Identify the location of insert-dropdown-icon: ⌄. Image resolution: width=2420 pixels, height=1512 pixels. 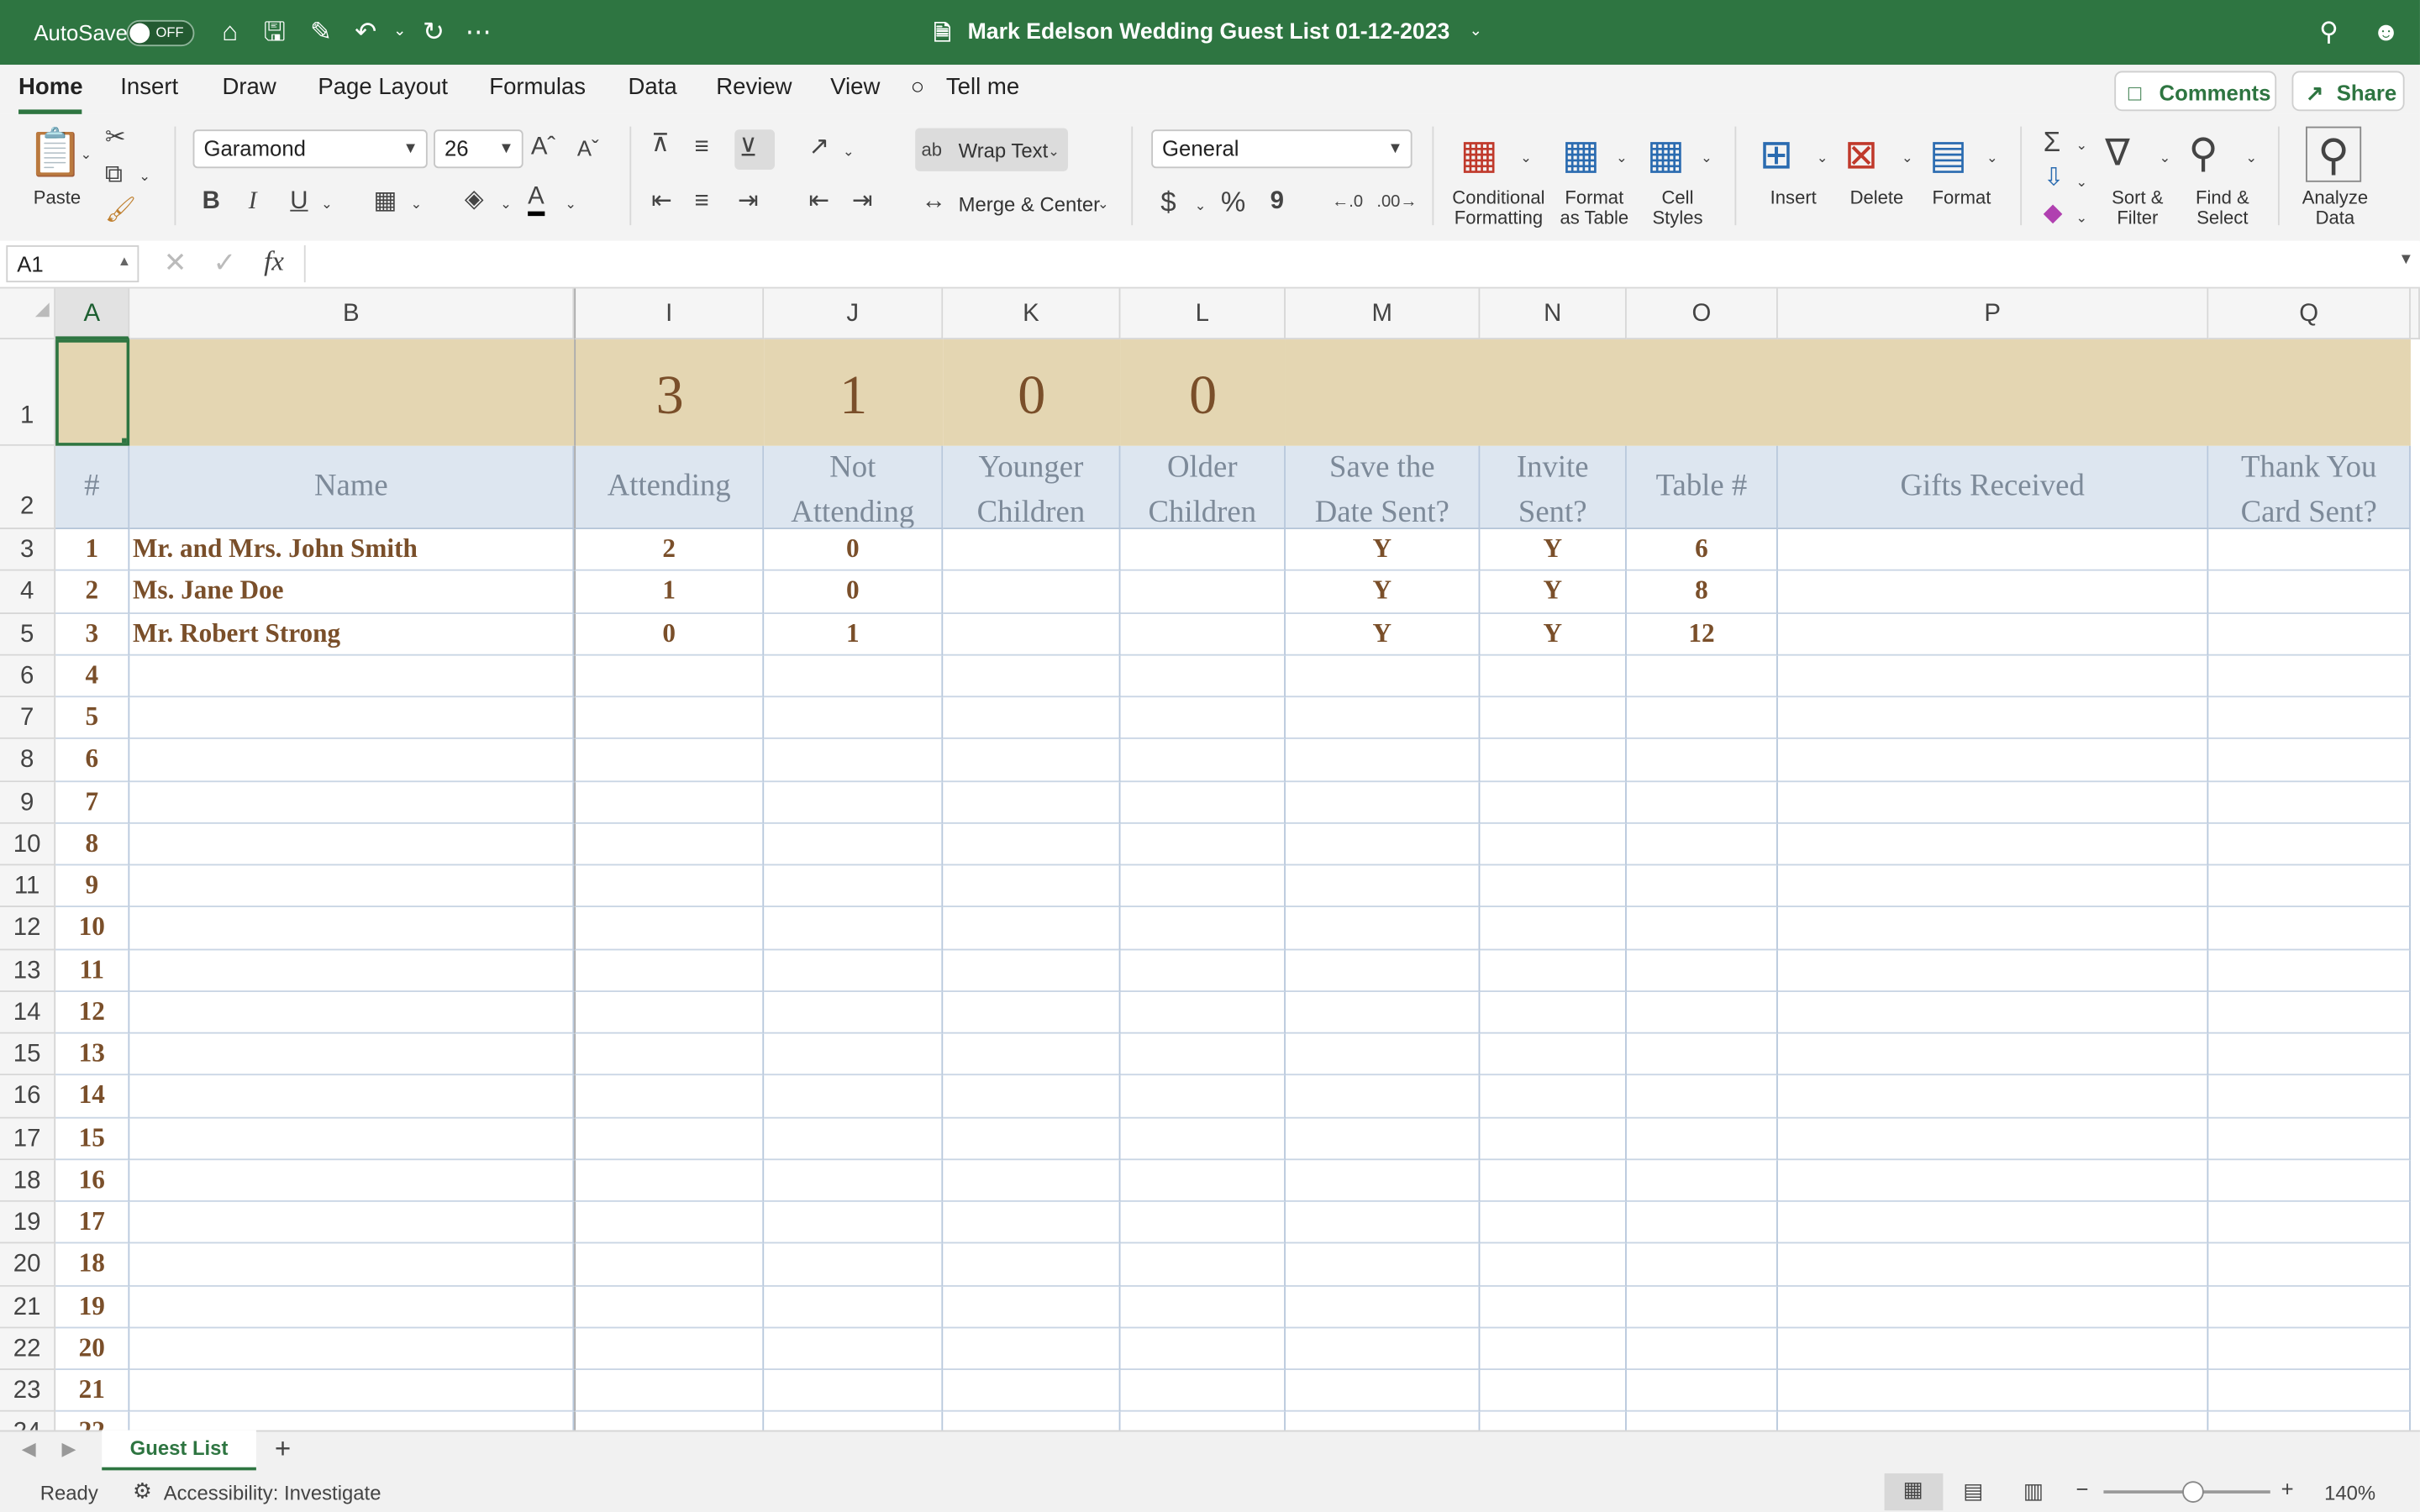
(1822, 157).